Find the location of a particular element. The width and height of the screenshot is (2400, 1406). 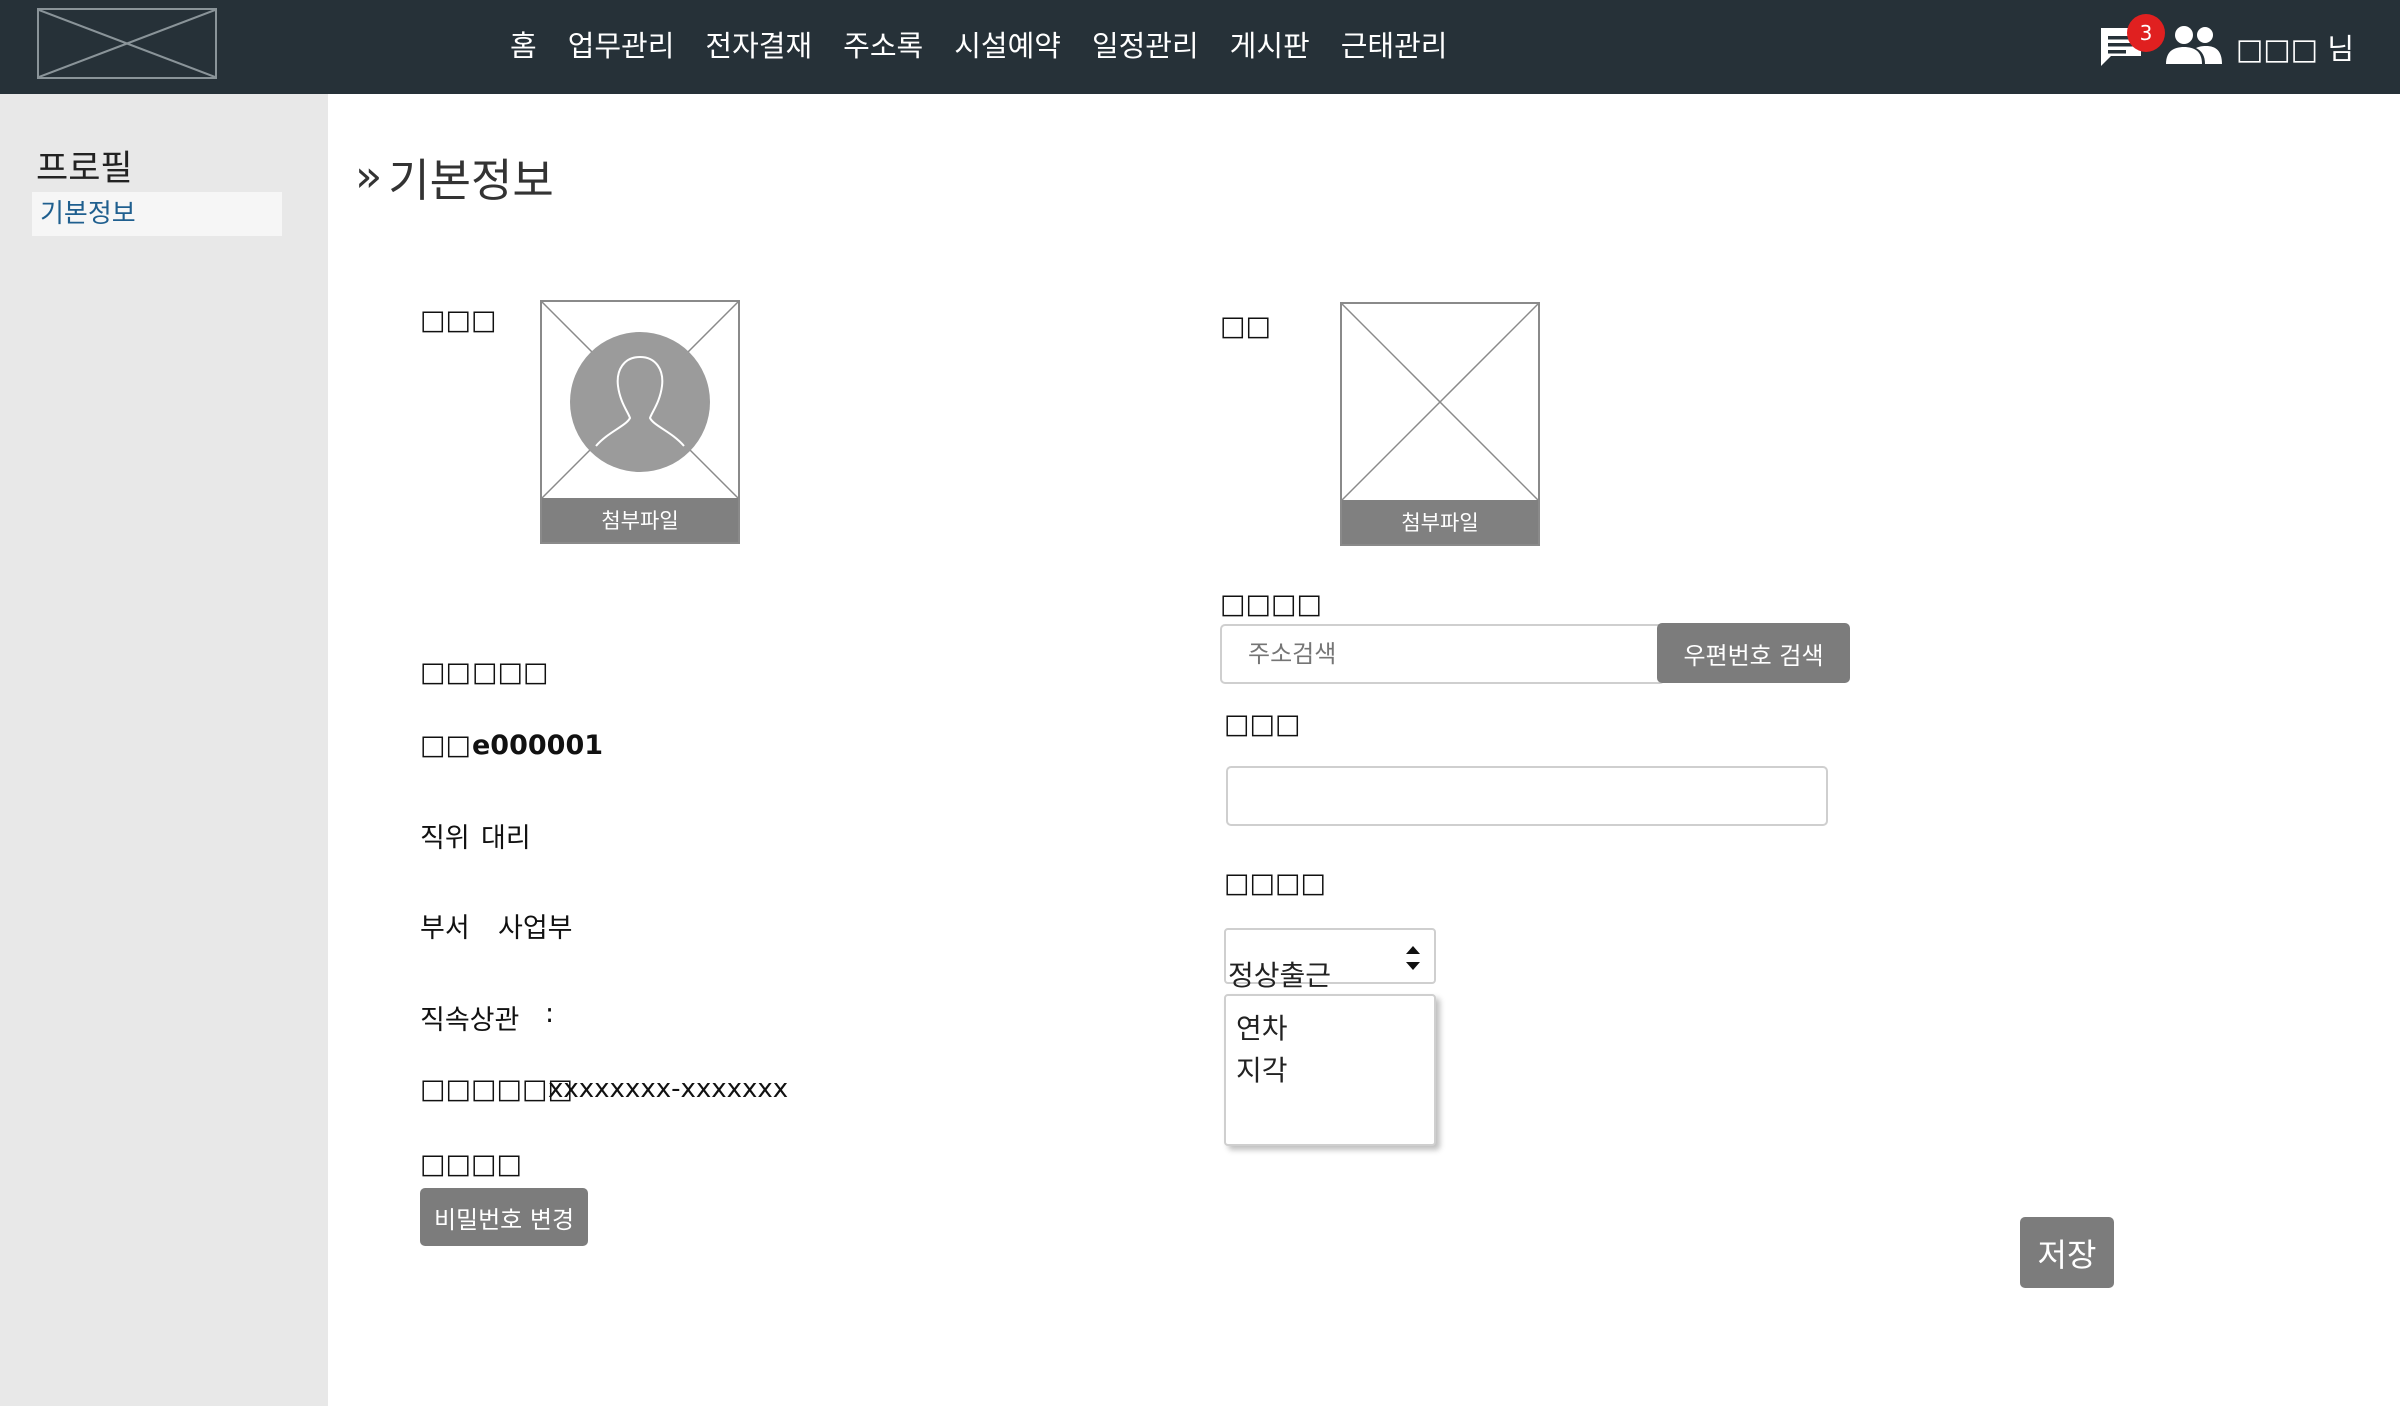

address-label: □□□□ is located at coordinates (1271, 604).